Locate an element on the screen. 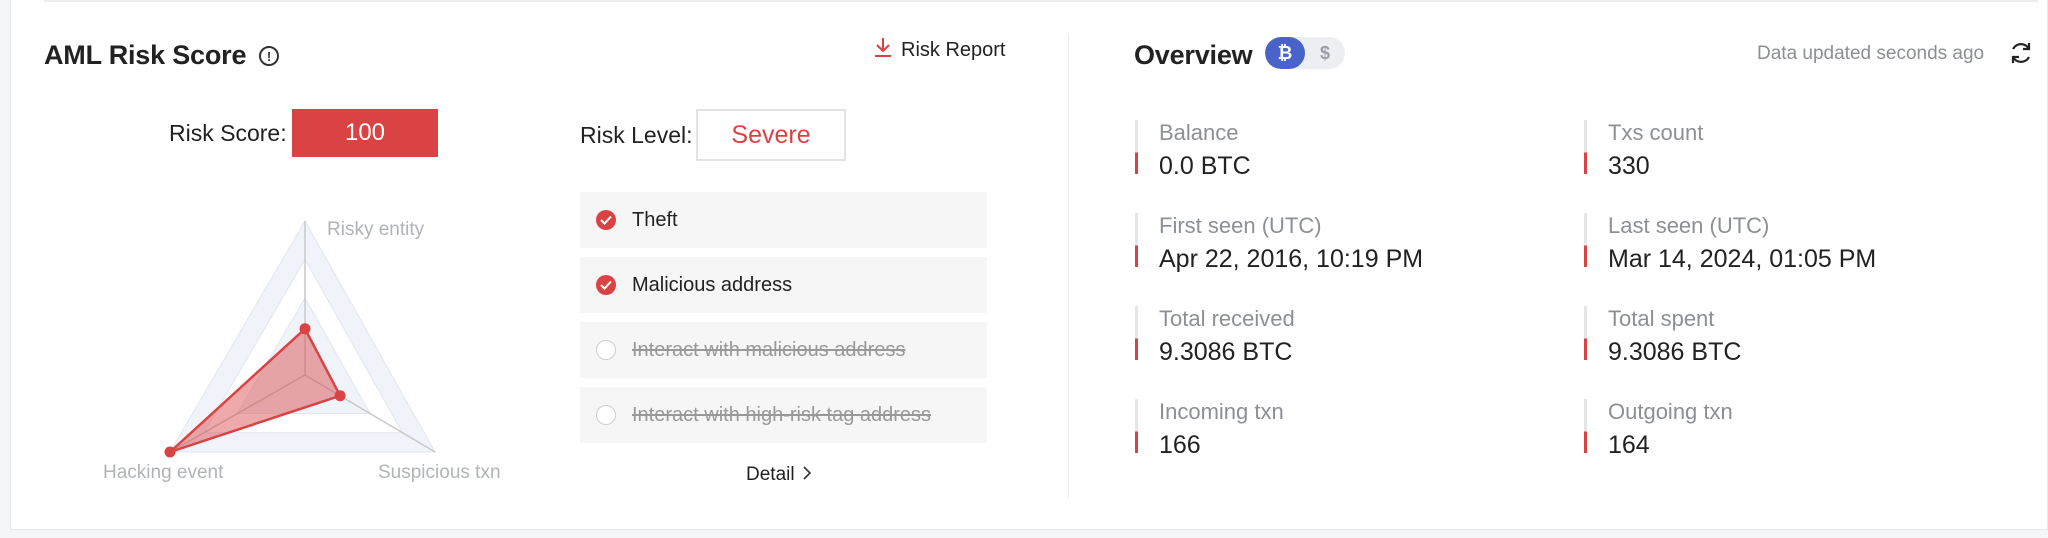 Image resolution: width=2048 pixels, height=538 pixels. top-divider is located at coordinates (1041, 1).